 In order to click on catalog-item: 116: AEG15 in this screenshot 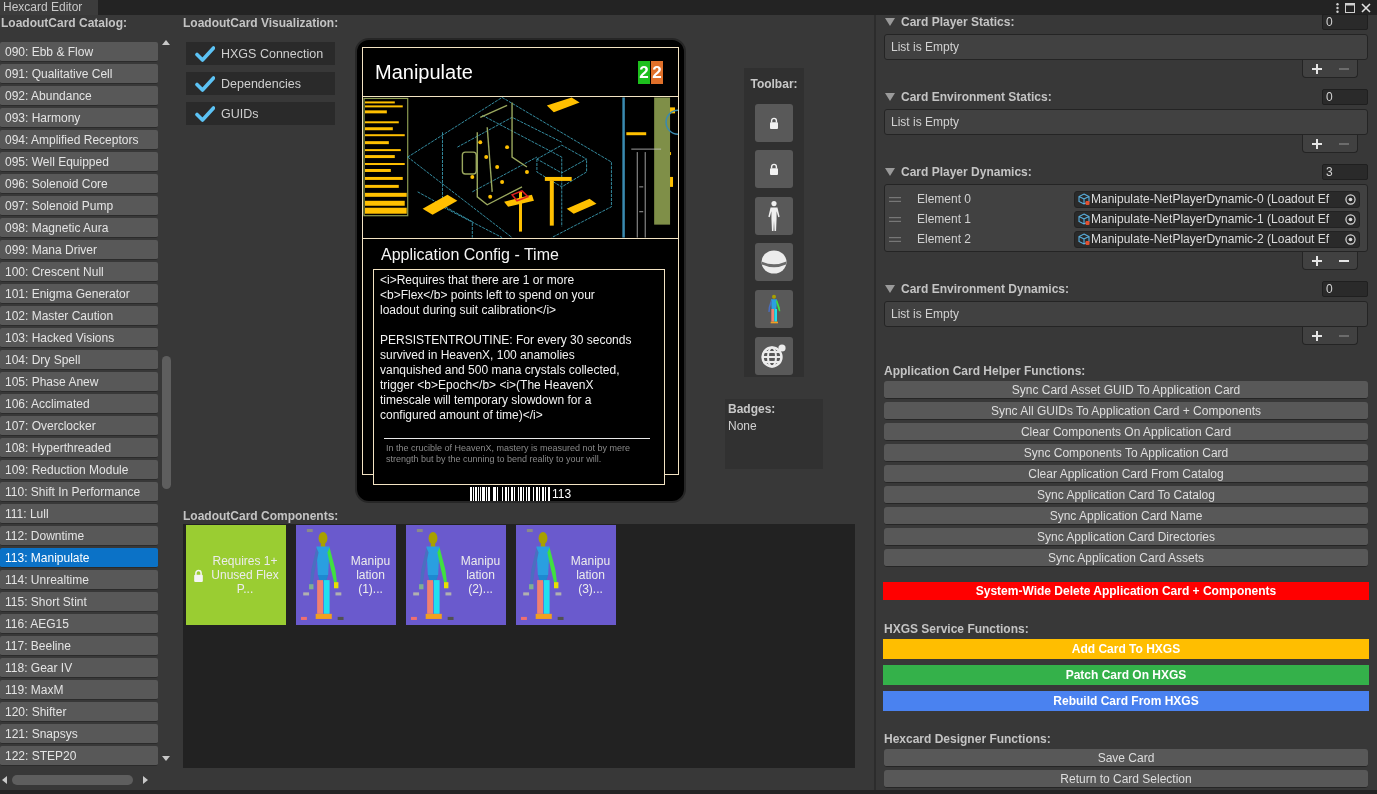, I will do `click(79, 624)`.